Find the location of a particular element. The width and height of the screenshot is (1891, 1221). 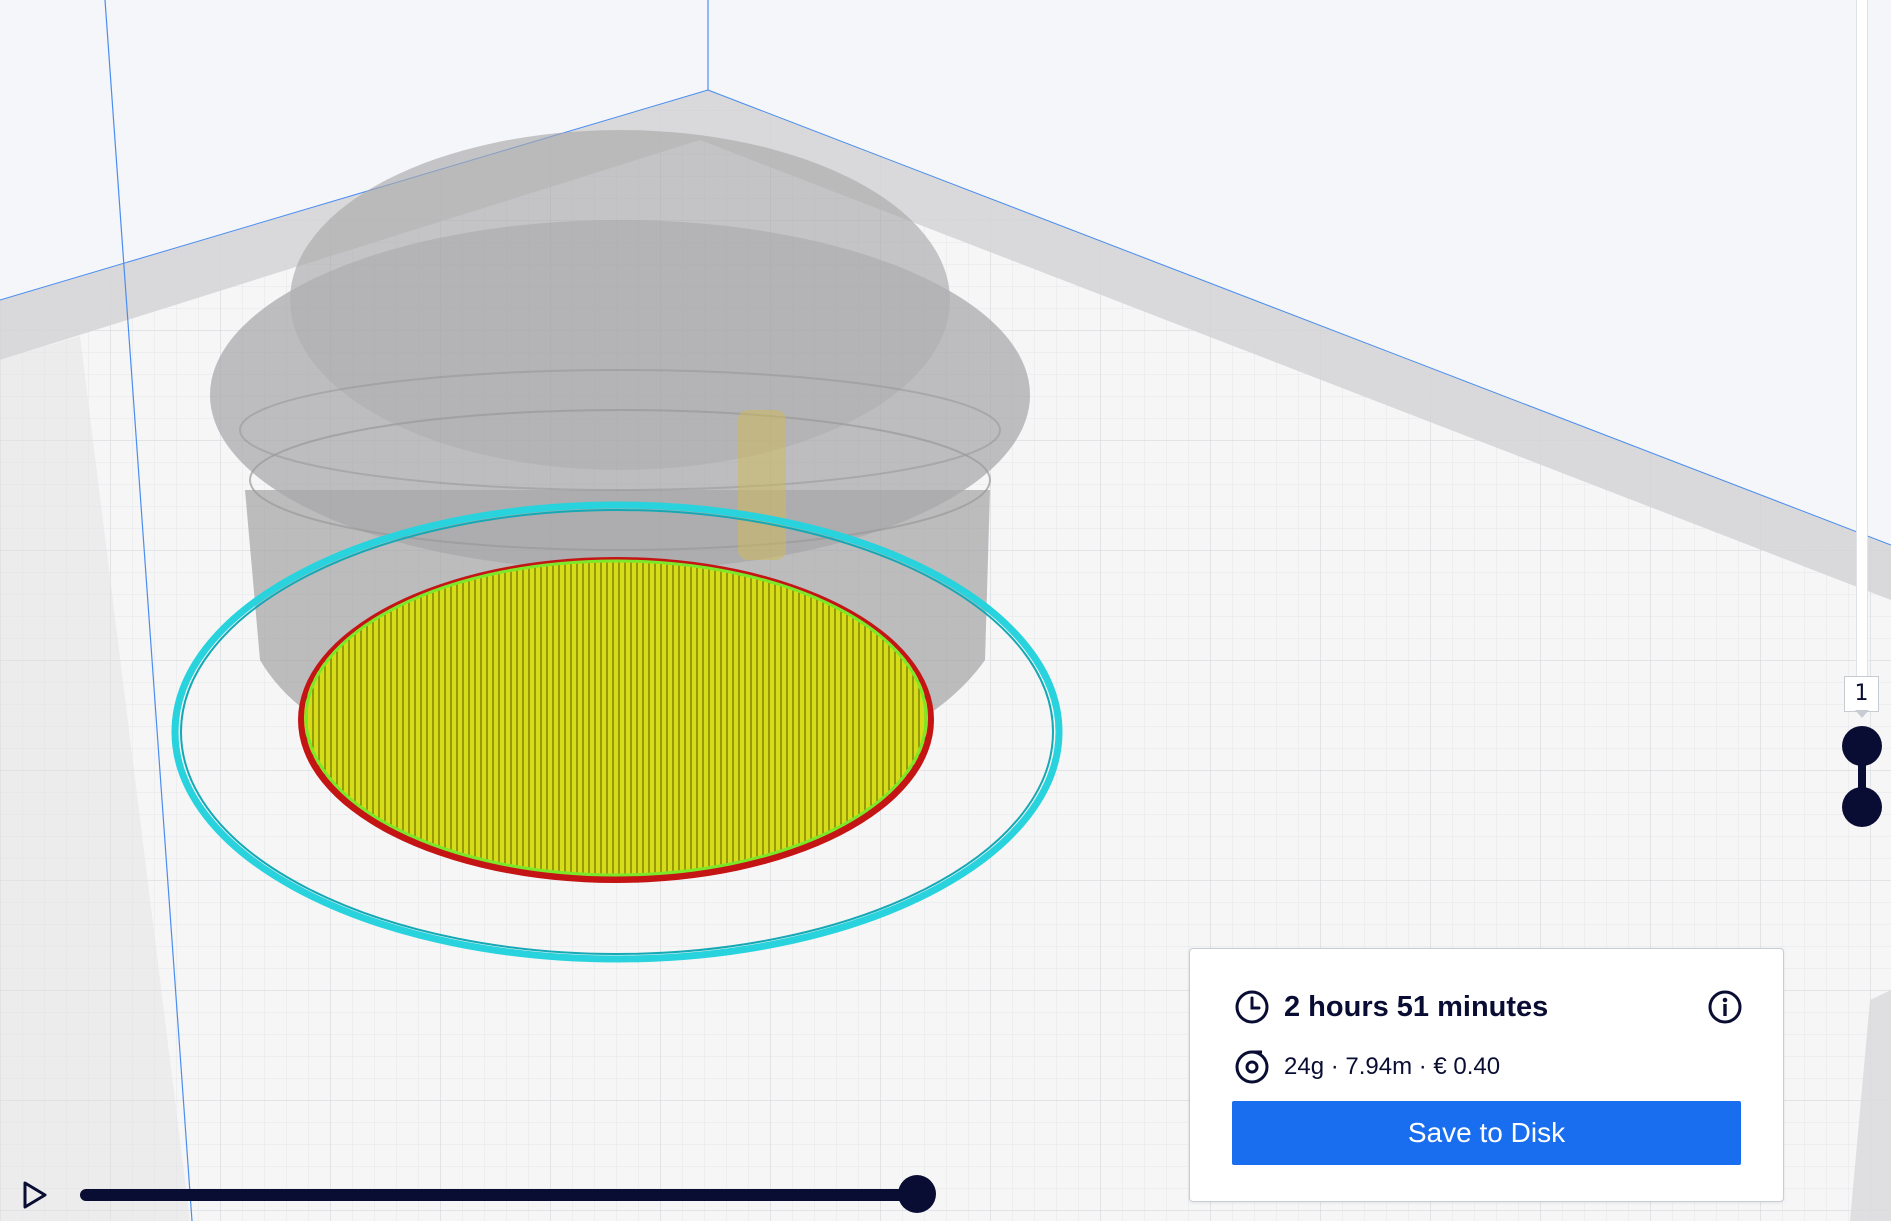

print-time-row: 2 hours 51 minutes is located at coordinates (1488, 1007).